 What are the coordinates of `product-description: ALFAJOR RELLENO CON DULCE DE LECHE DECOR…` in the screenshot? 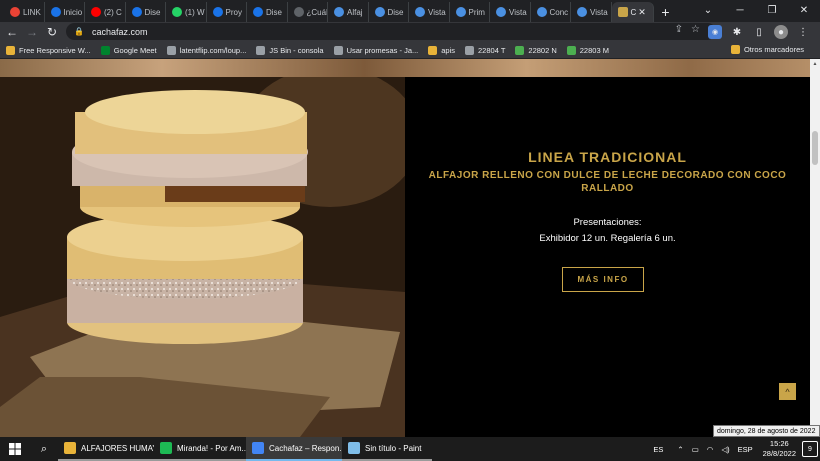 It's located at (607, 182).